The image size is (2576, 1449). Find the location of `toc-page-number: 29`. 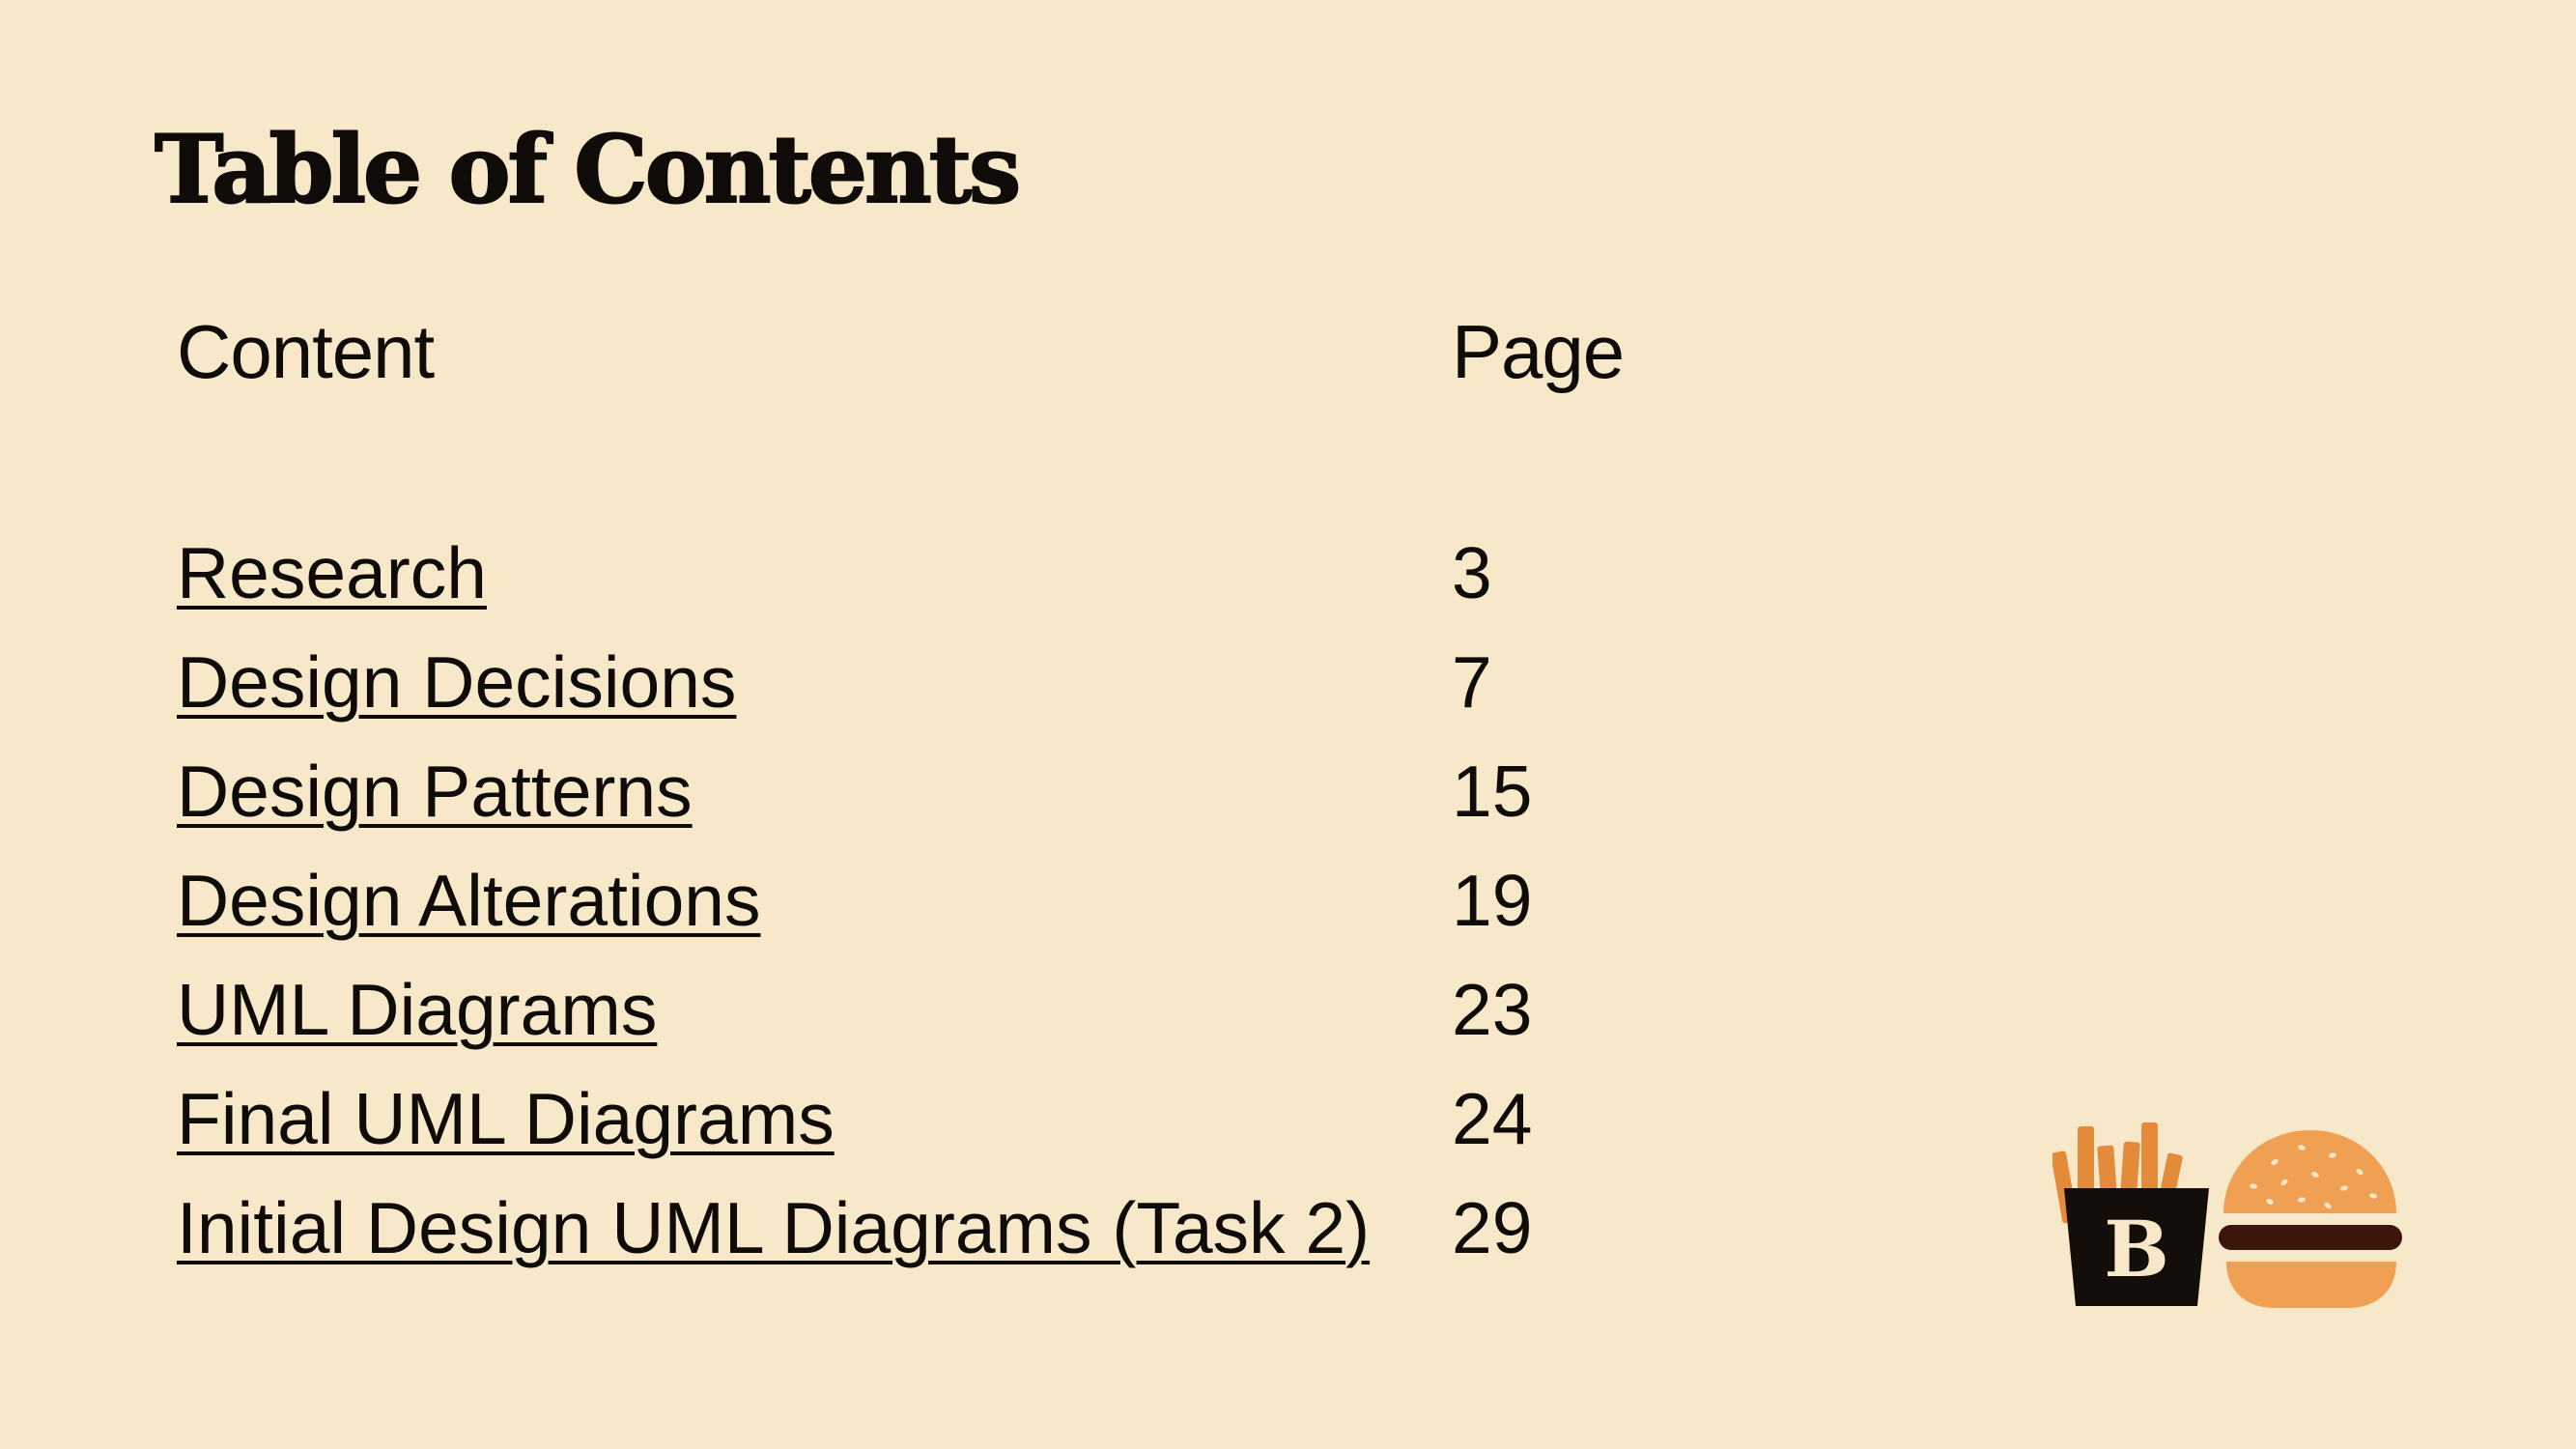

toc-page-number: 29 is located at coordinates (1492, 1227).